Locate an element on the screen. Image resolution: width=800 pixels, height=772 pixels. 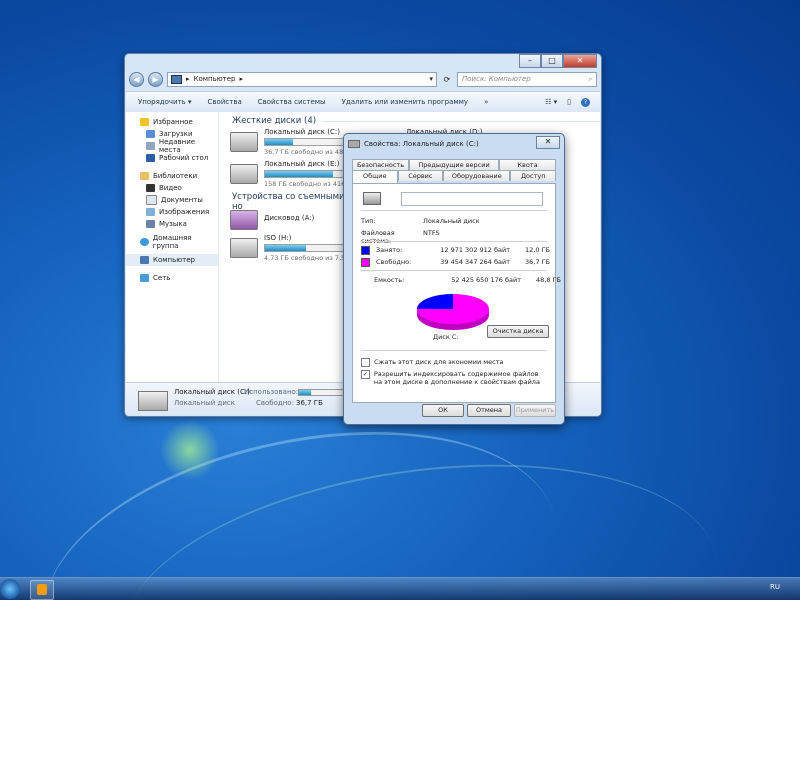
tab-hardware: Оборудование is located at coordinates (477, 175).